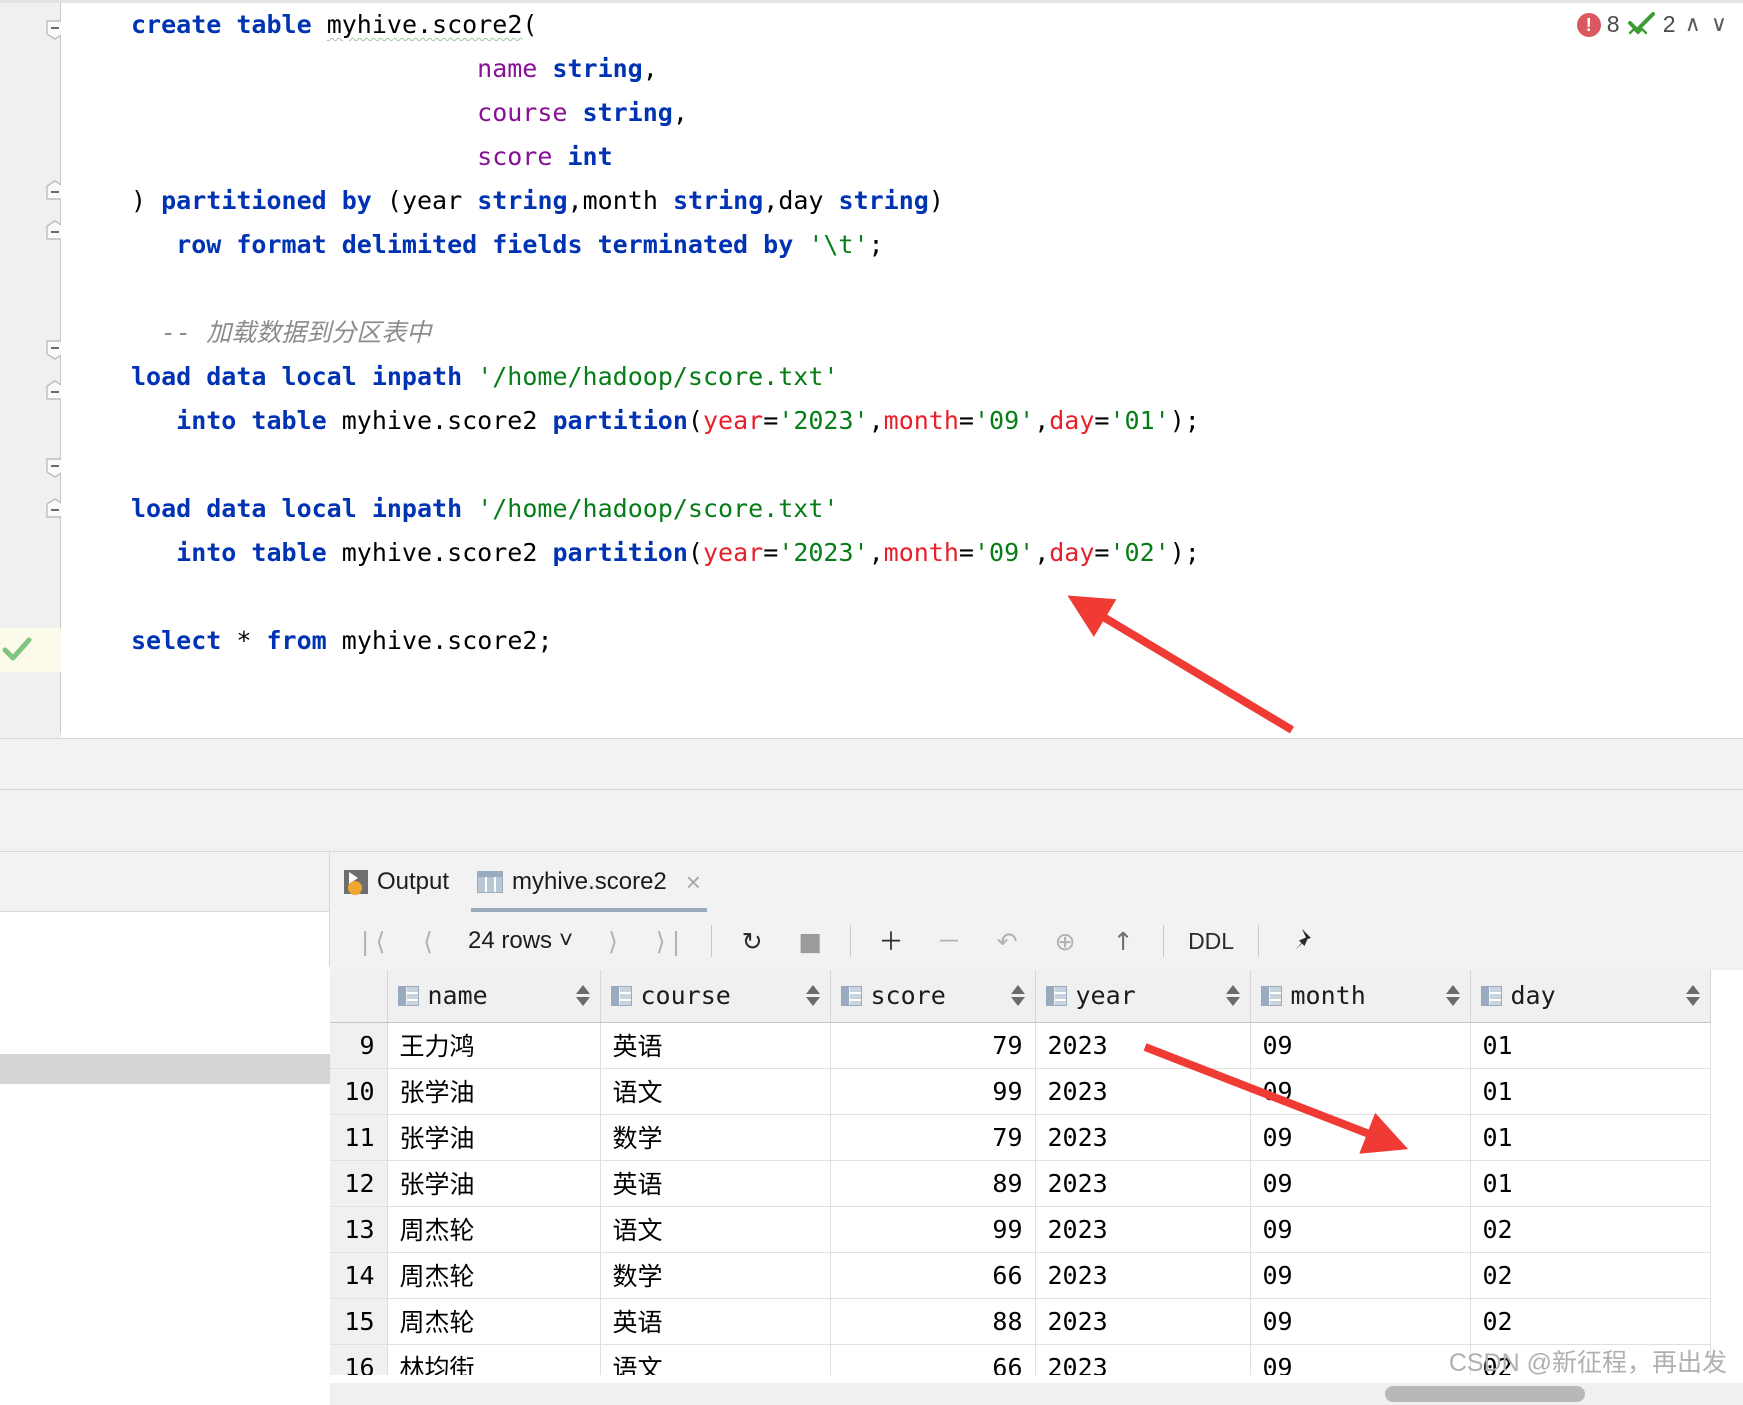  What do you see at coordinates (494, 996) in the screenshot?
I see `column-header-name: name` at bounding box center [494, 996].